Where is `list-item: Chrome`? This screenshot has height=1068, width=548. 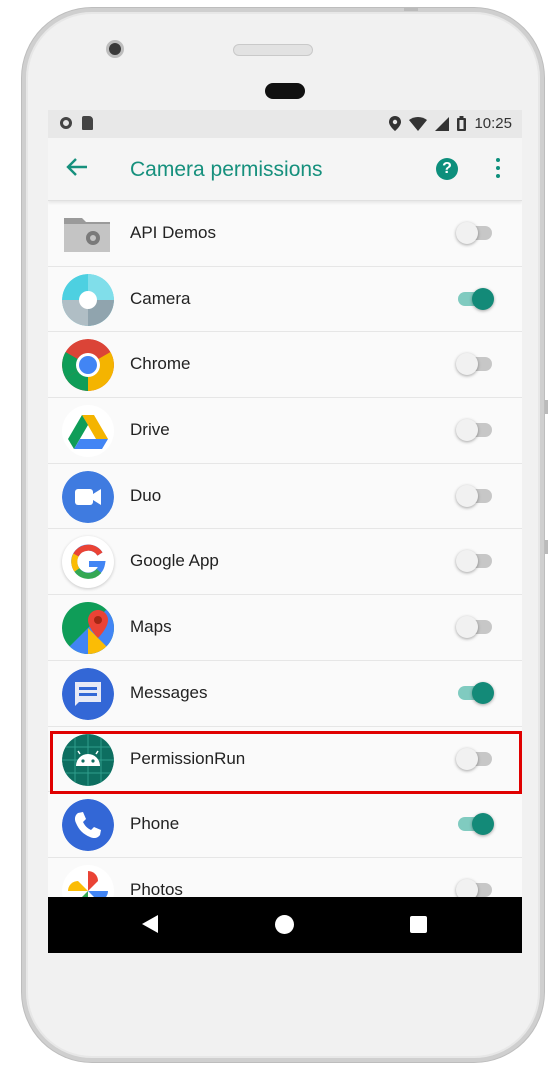
list-item: Chrome is located at coordinates (285, 365).